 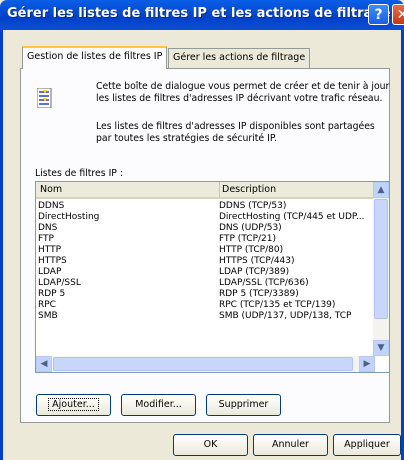 What do you see at coordinates (95, 57) in the screenshot?
I see `tab-manage-filter-lists: Gestion de listes de filtres IP` at bounding box center [95, 57].